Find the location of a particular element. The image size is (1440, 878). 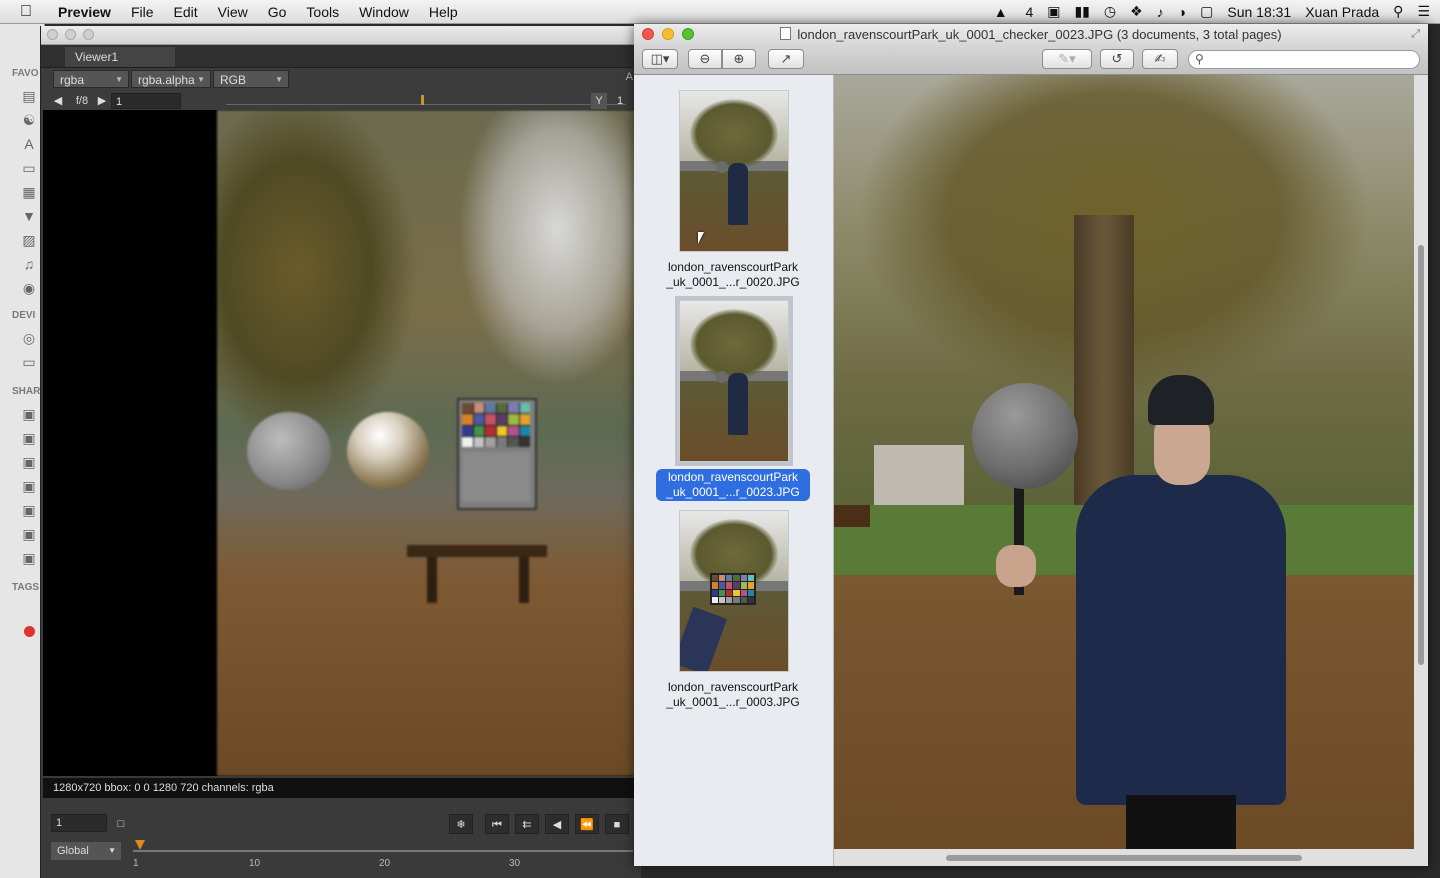

menu-edit: Edit is located at coordinates (186, 12).